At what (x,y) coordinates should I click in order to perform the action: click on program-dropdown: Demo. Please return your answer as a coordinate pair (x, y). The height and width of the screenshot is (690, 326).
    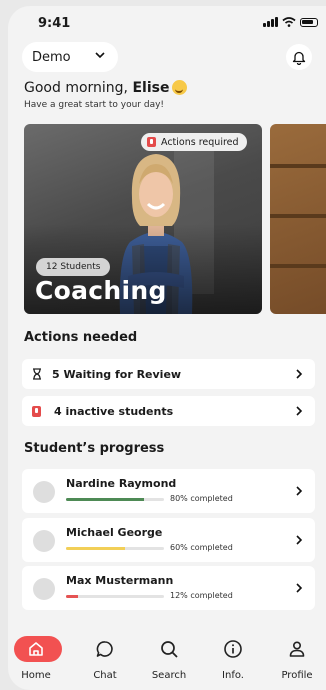
    Looking at the image, I should click on (70, 57).